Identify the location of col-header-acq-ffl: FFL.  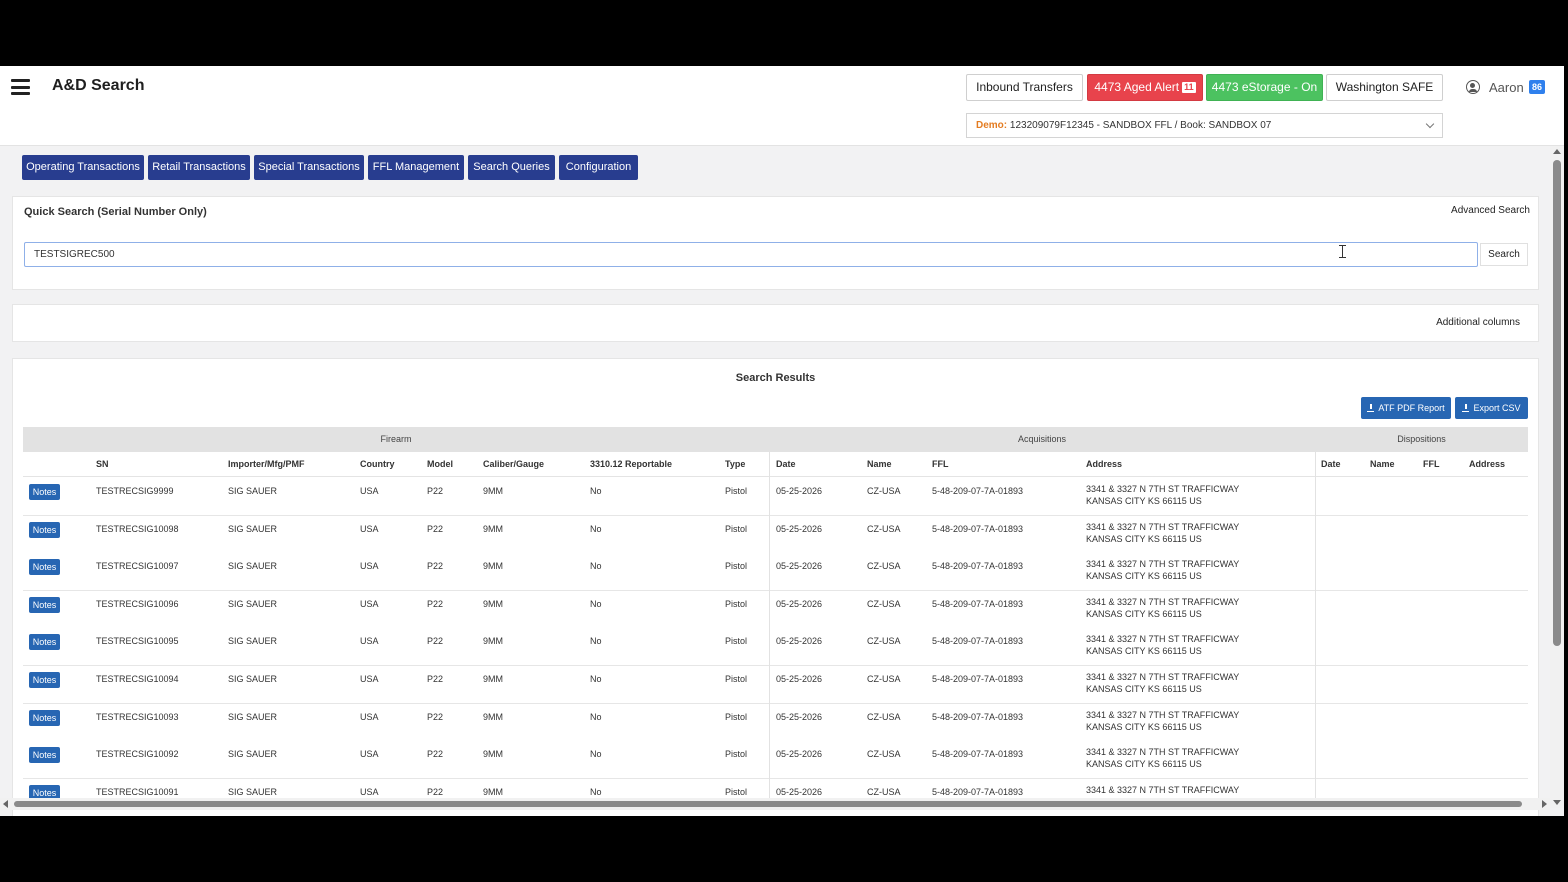
(940, 464).